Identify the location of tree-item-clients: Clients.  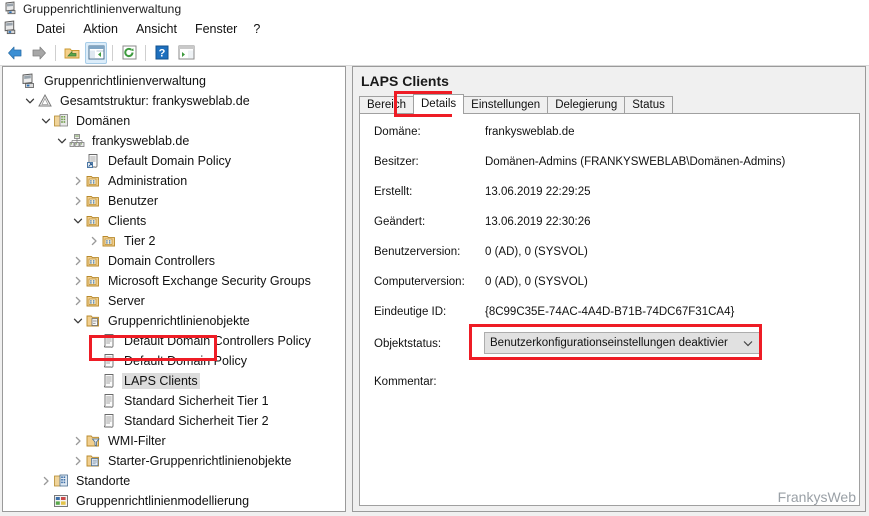
(174, 221).